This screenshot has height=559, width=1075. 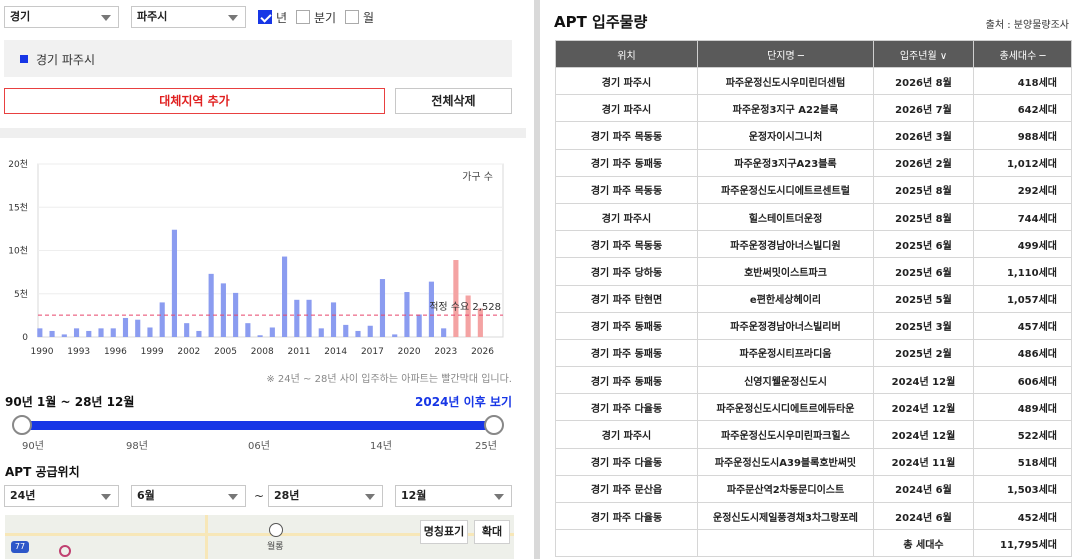 I want to click on period-quarter-checkbox: 분기, so click(x=316, y=17).